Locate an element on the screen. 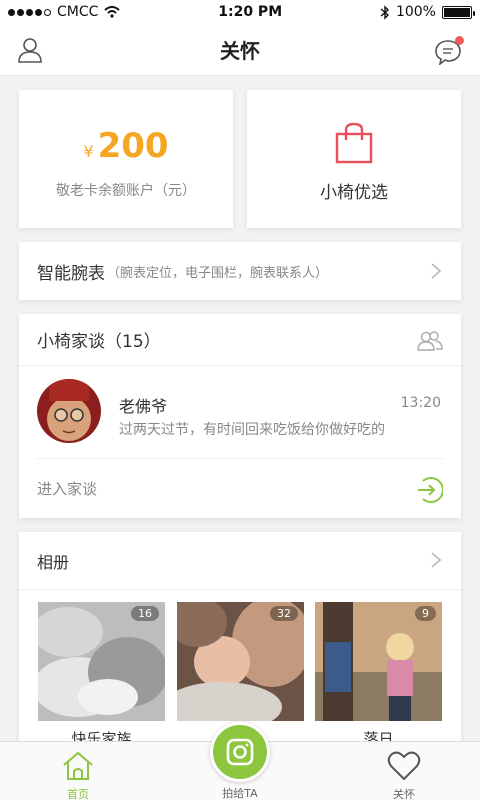 This screenshot has width=480, height=800. shop-card: 小椅优选 is located at coordinates (354, 159).